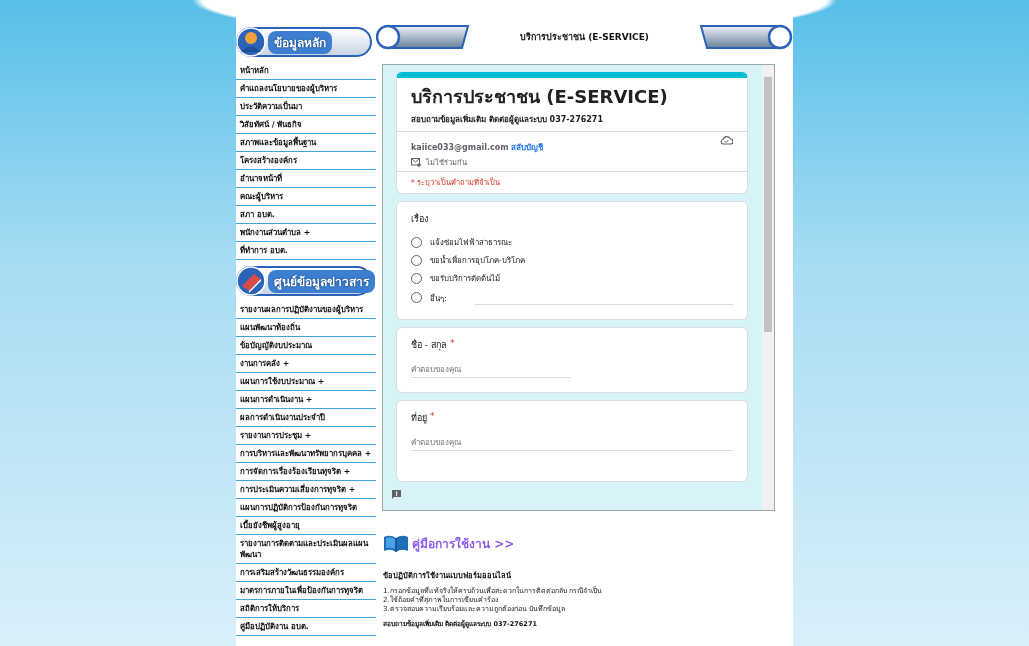 The width and height of the screenshot is (1029, 646). Describe the element at coordinates (419, 219) in the screenshot. I see `question-title: เรื่อง` at that location.